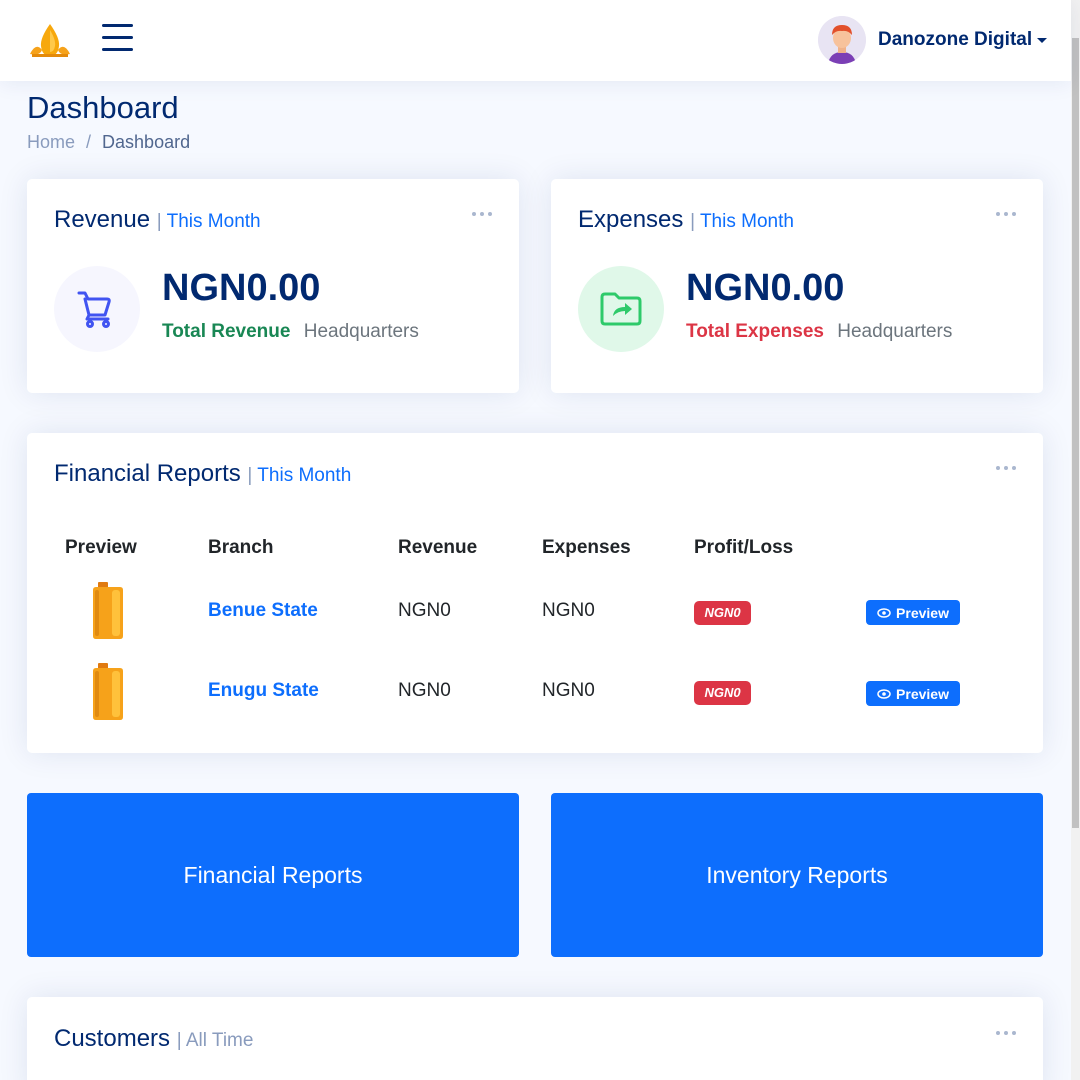  What do you see at coordinates (755, 331) in the screenshot?
I see `total-expenses-label: Total Expenses` at bounding box center [755, 331].